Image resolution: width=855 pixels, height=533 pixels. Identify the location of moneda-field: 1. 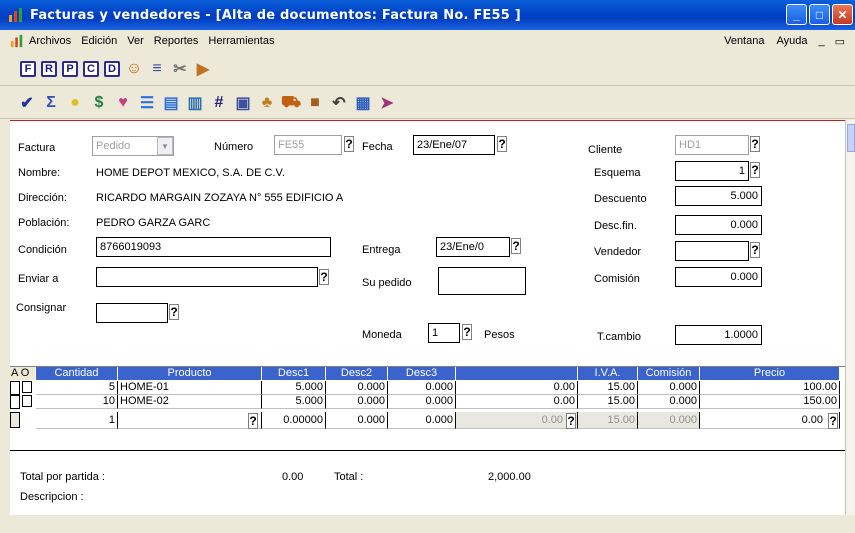
(444, 333).